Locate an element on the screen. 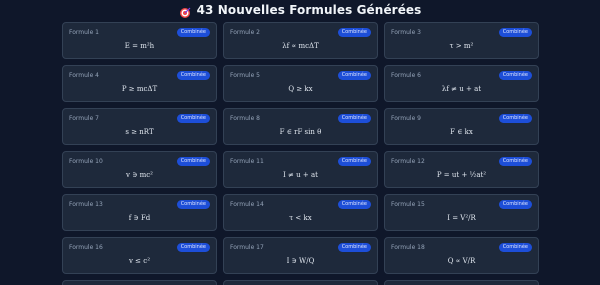  formula-label: Formule 11 is located at coordinates (247, 161).